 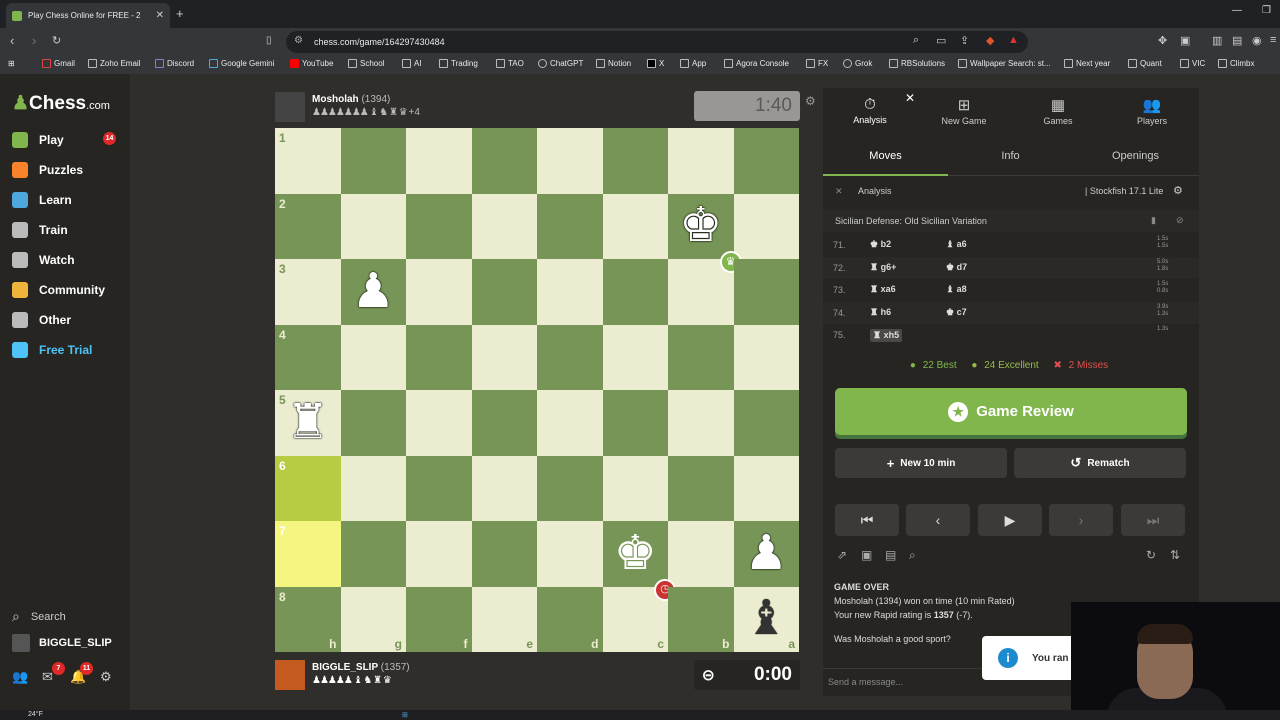 What do you see at coordinates (701, 488) in the screenshot?
I see `square-b6` at bounding box center [701, 488].